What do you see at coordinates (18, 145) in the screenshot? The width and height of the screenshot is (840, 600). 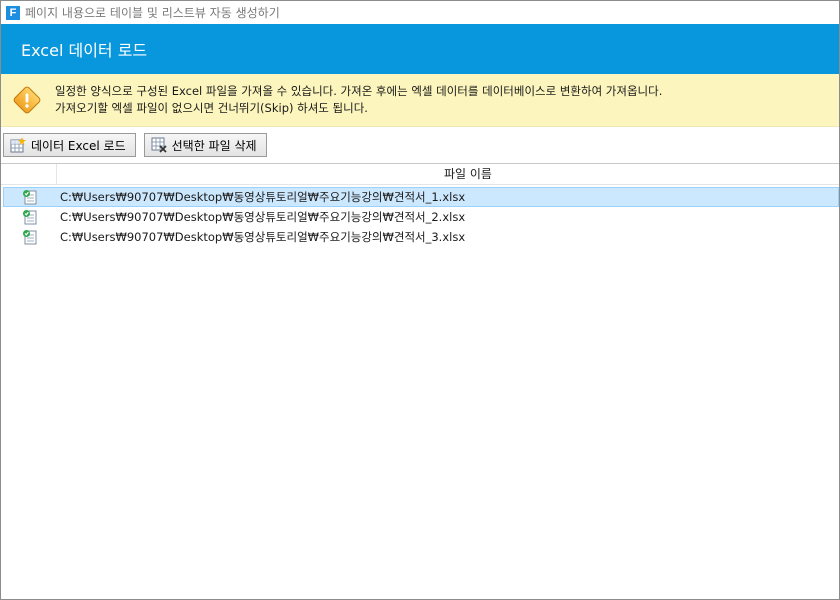 I see `excel-load-icon` at bounding box center [18, 145].